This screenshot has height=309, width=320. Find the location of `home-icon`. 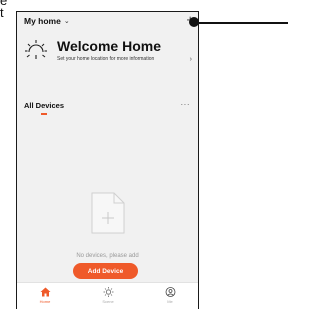

home-icon is located at coordinates (45, 292).